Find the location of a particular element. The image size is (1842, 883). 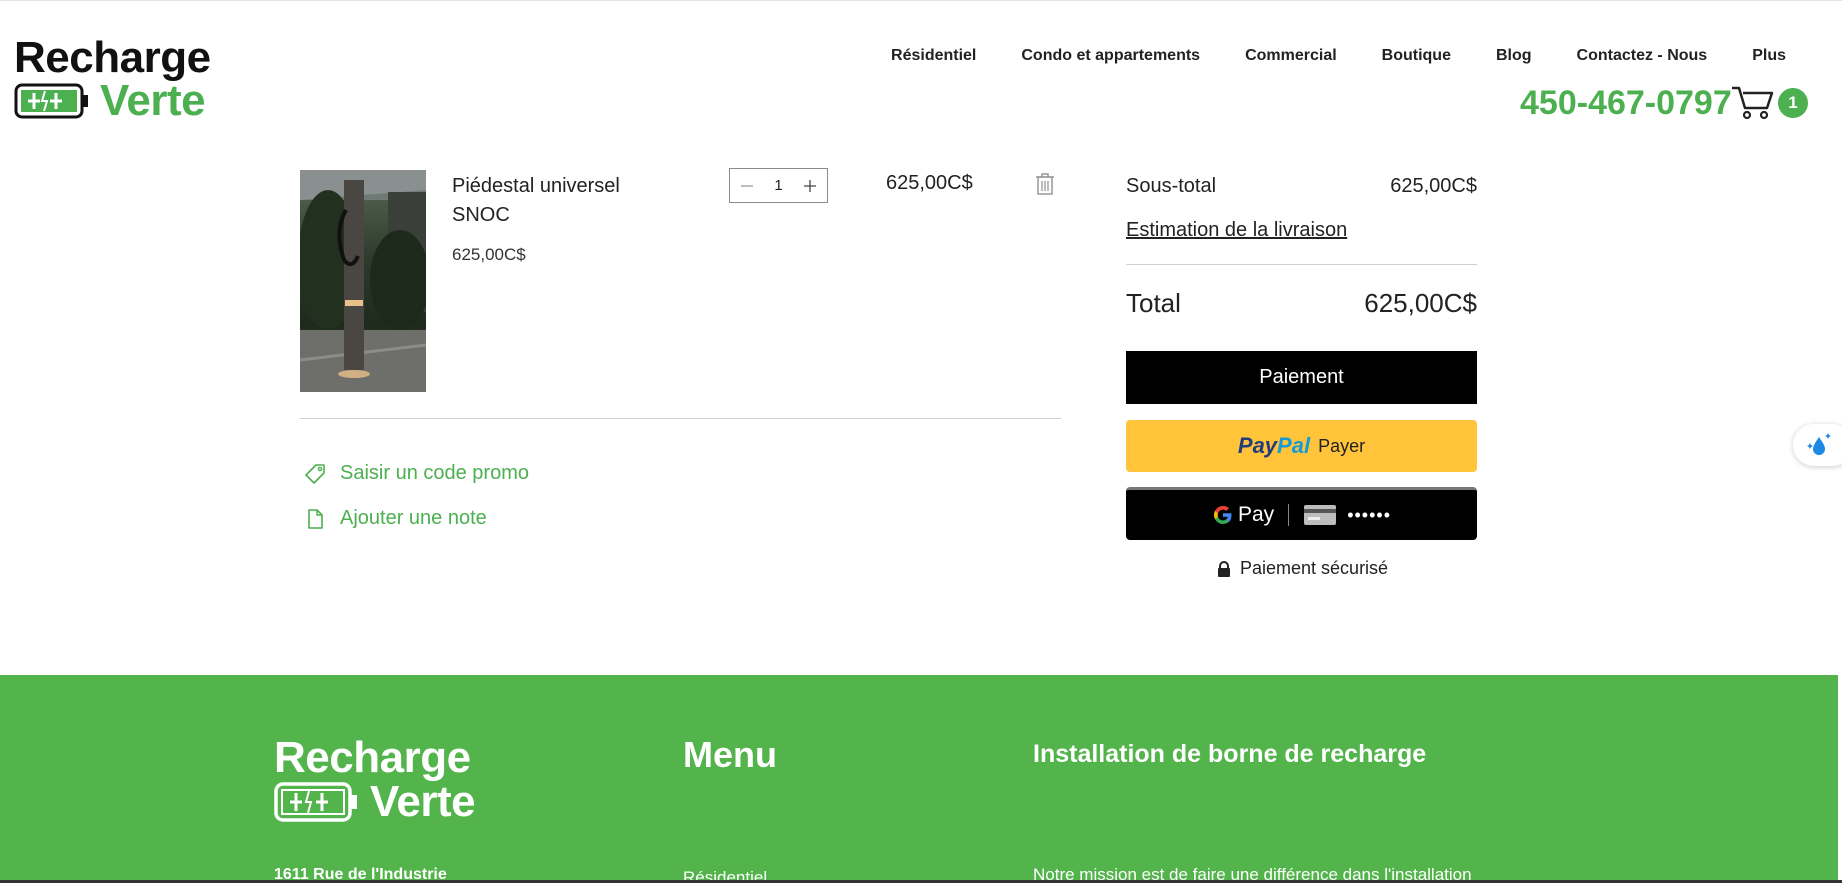

battery-icon is located at coordinates (51, 101).